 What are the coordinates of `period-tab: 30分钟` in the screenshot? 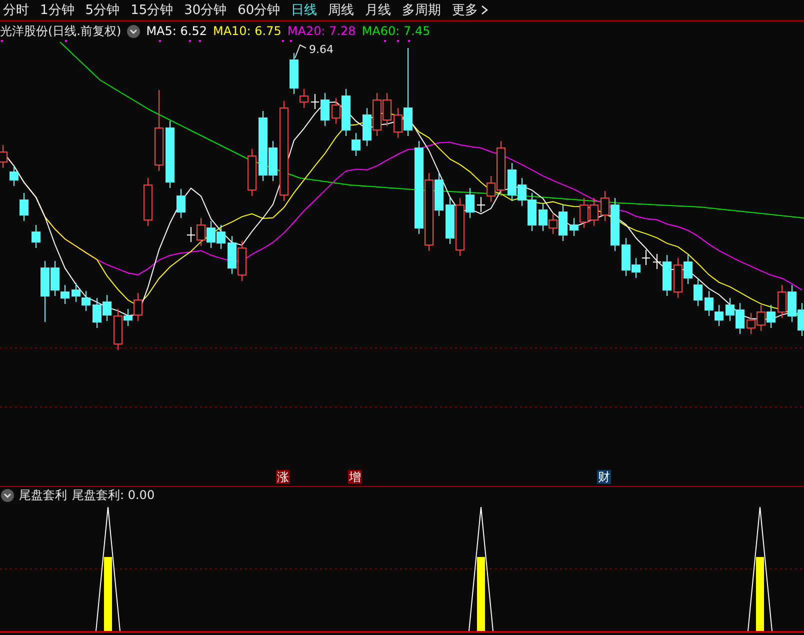 It's located at (205, 10).